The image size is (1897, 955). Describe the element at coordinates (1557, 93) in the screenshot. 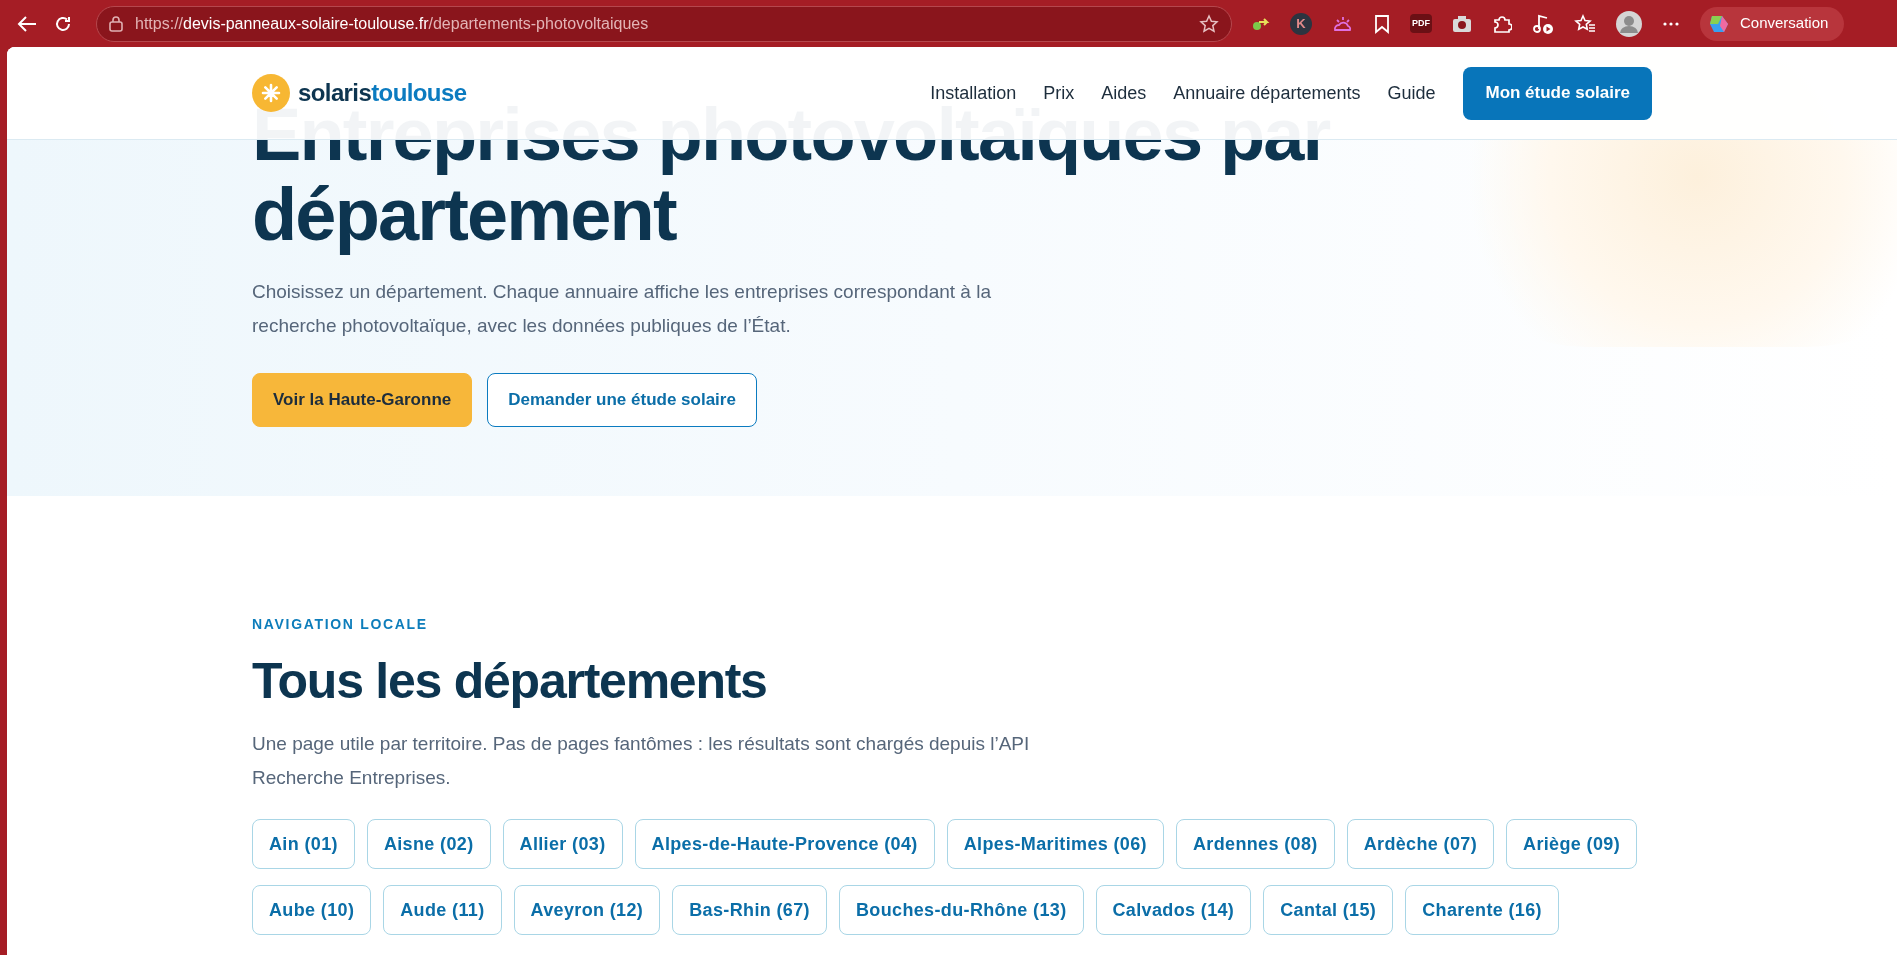

I see `study-button: Mon étude solaire` at that location.